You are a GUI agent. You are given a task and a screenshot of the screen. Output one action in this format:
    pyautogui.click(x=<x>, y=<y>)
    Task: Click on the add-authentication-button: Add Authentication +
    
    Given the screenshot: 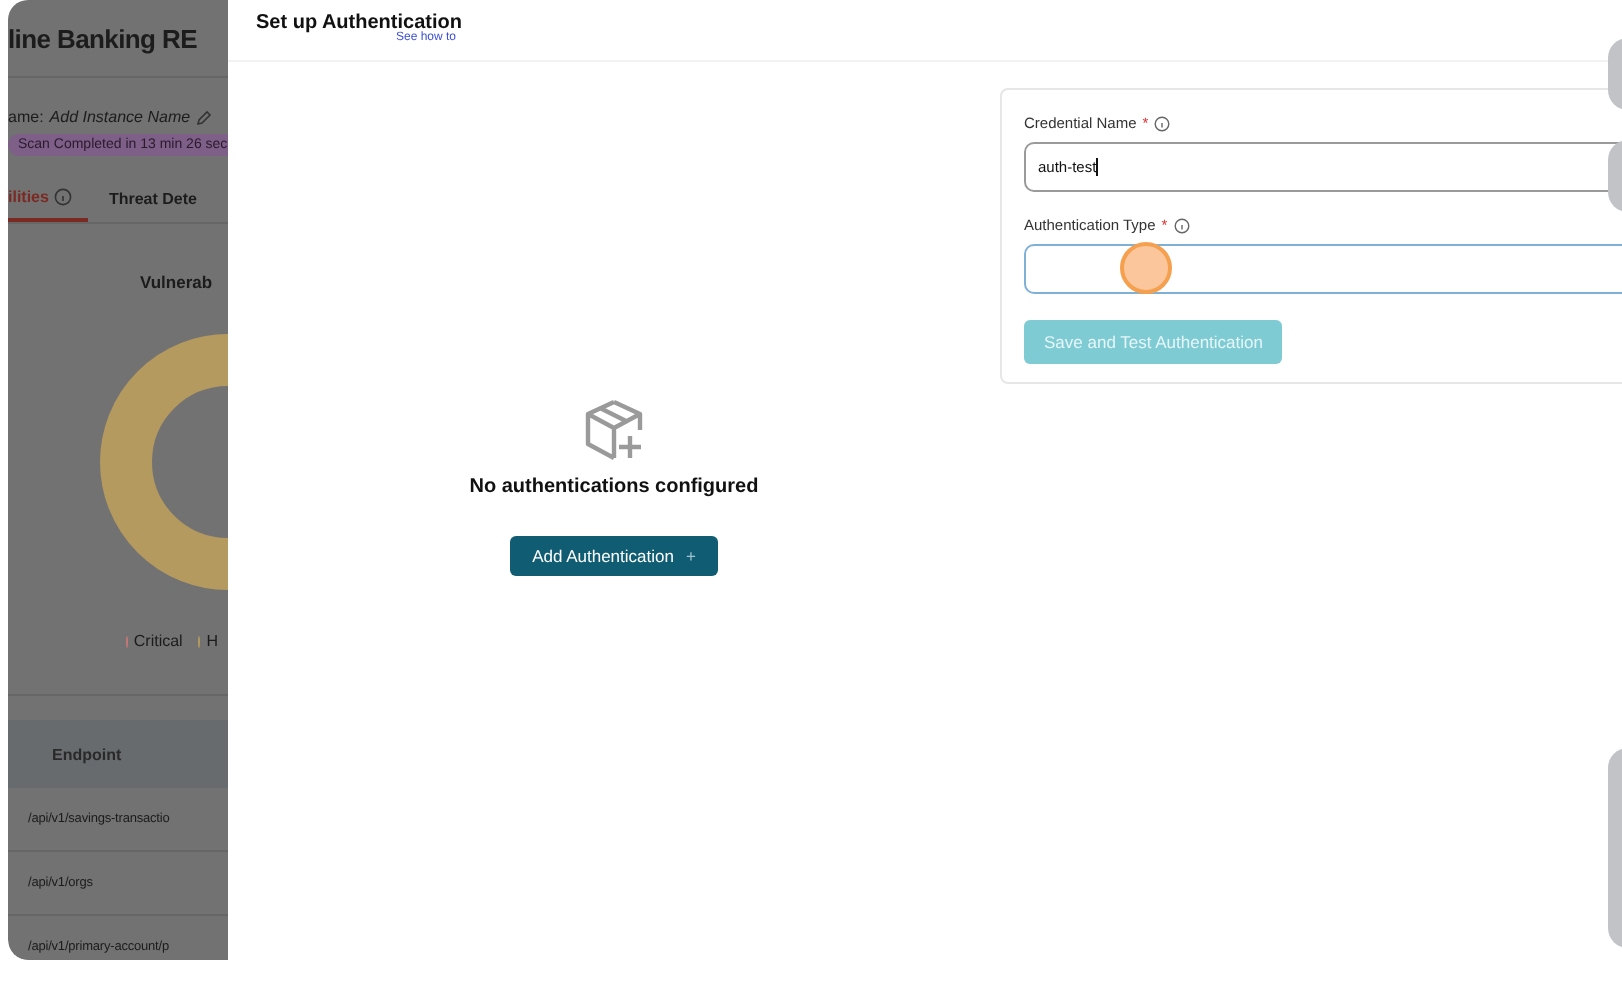 What is the action you would take?
    pyautogui.click(x=614, y=556)
    